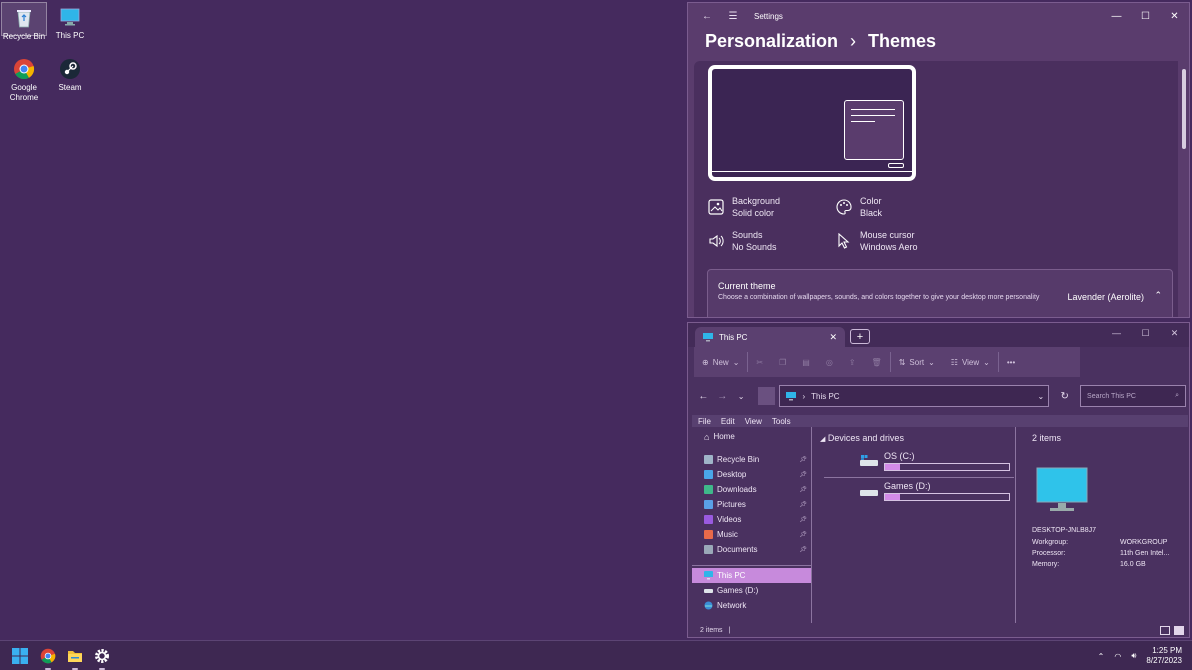 This screenshot has height=670, width=1192. Describe the element at coordinates (759, 362) in the screenshot. I see `cut-button: ✂` at that location.